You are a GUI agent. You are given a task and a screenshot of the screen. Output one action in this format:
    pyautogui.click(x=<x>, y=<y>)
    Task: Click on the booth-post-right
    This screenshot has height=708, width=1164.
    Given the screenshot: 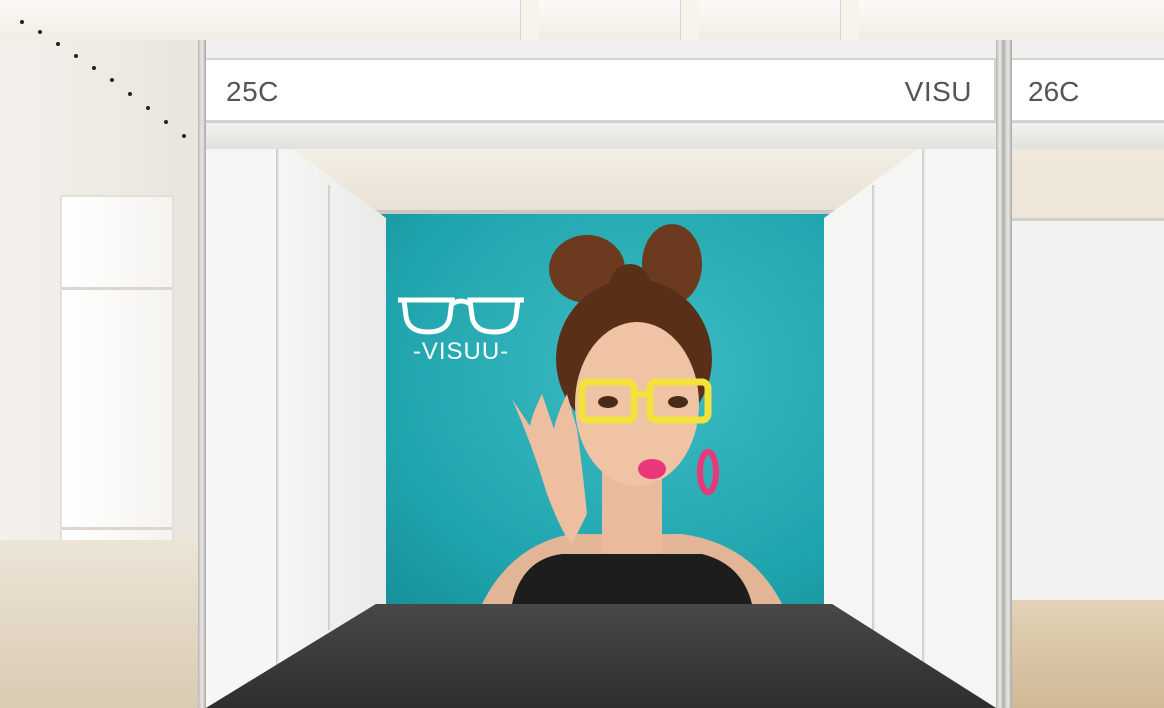 What is the action you would take?
    pyautogui.click(x=1000, y=374)
    